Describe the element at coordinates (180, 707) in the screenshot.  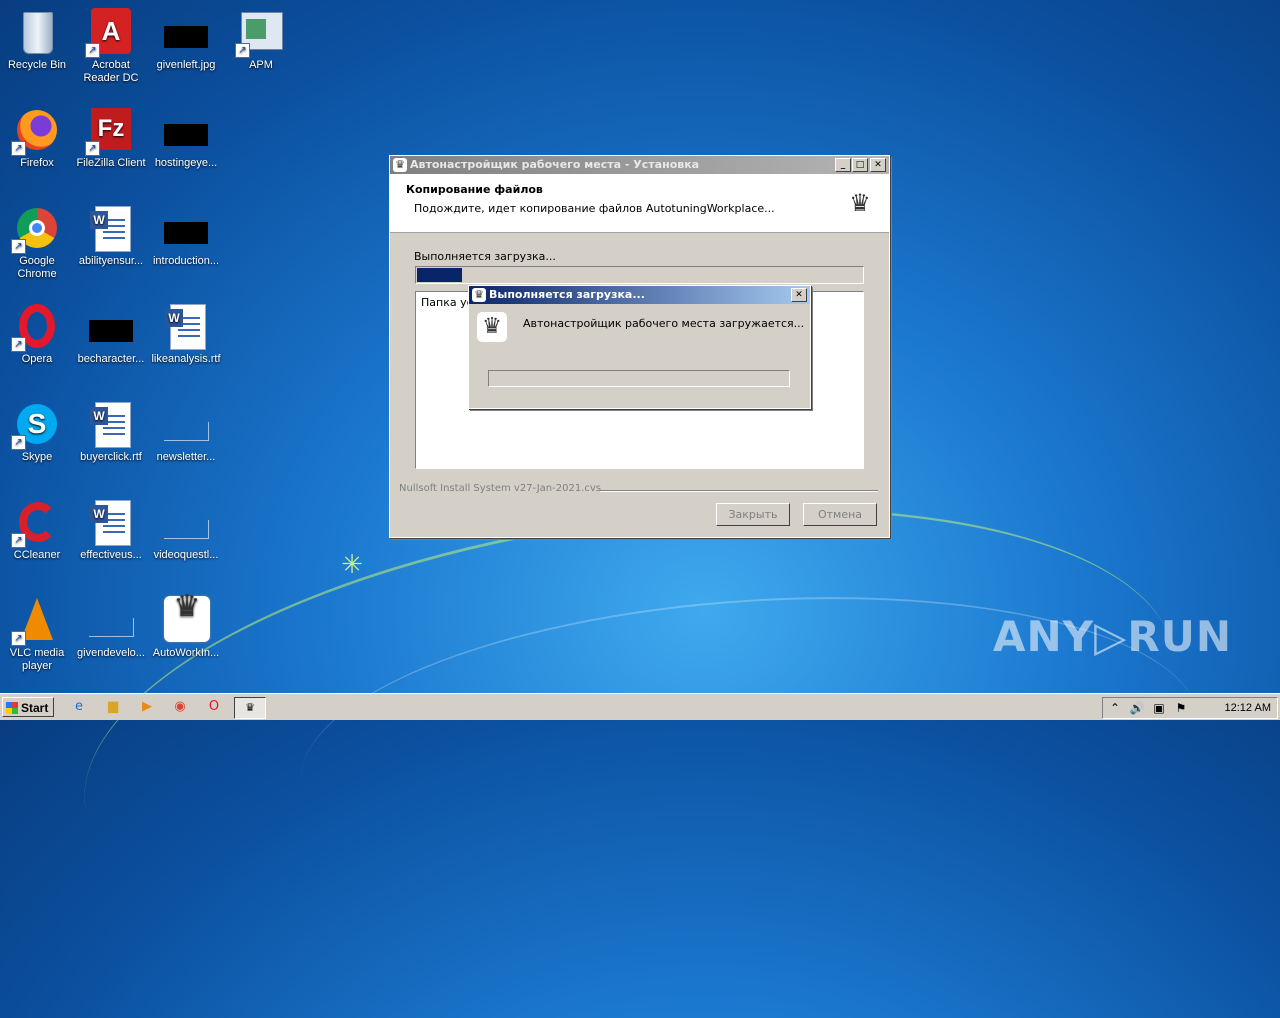
I see `chrome-icon: ◉` at that location.